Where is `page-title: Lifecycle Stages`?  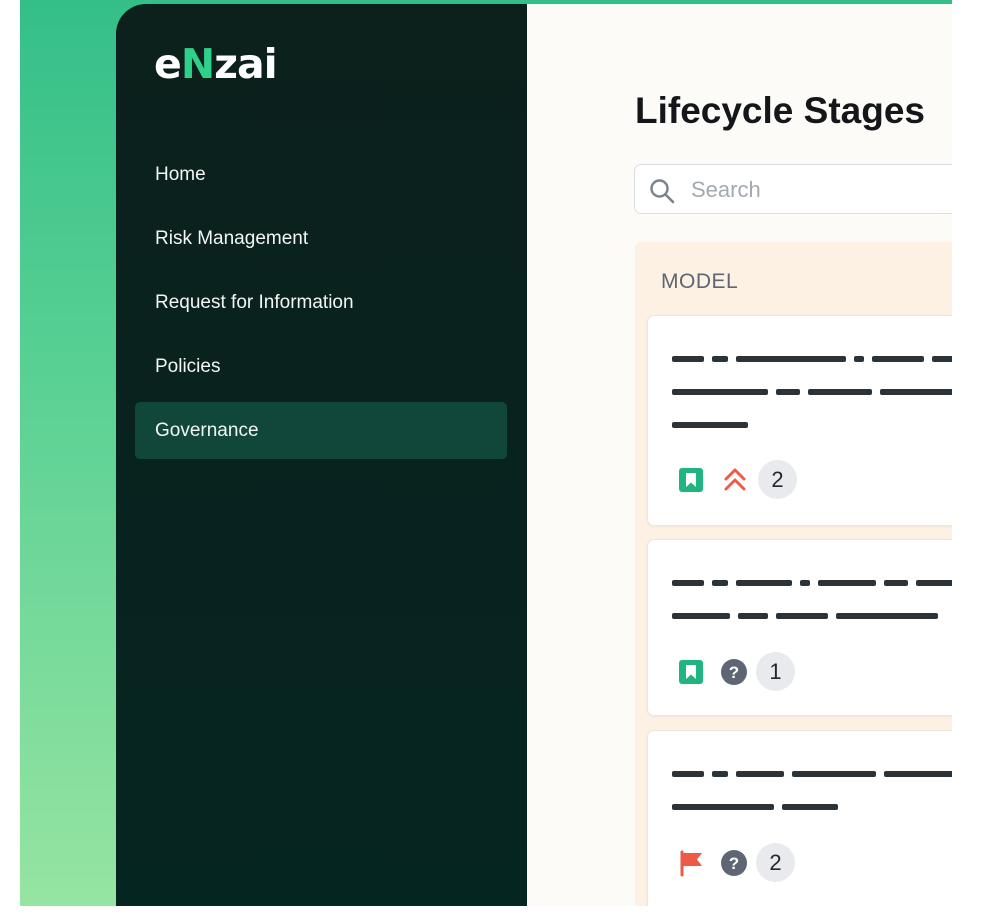
page-title: Lifecycle Stages is located at coordinates (780, 110).